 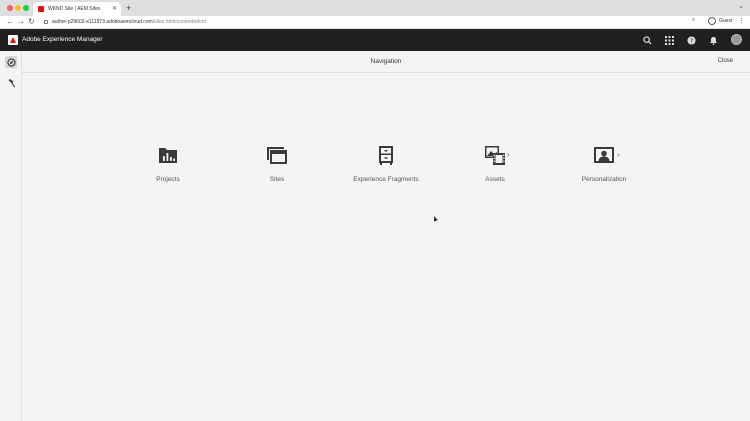 I want to click on compass-icon, so click(x=11, y=62).